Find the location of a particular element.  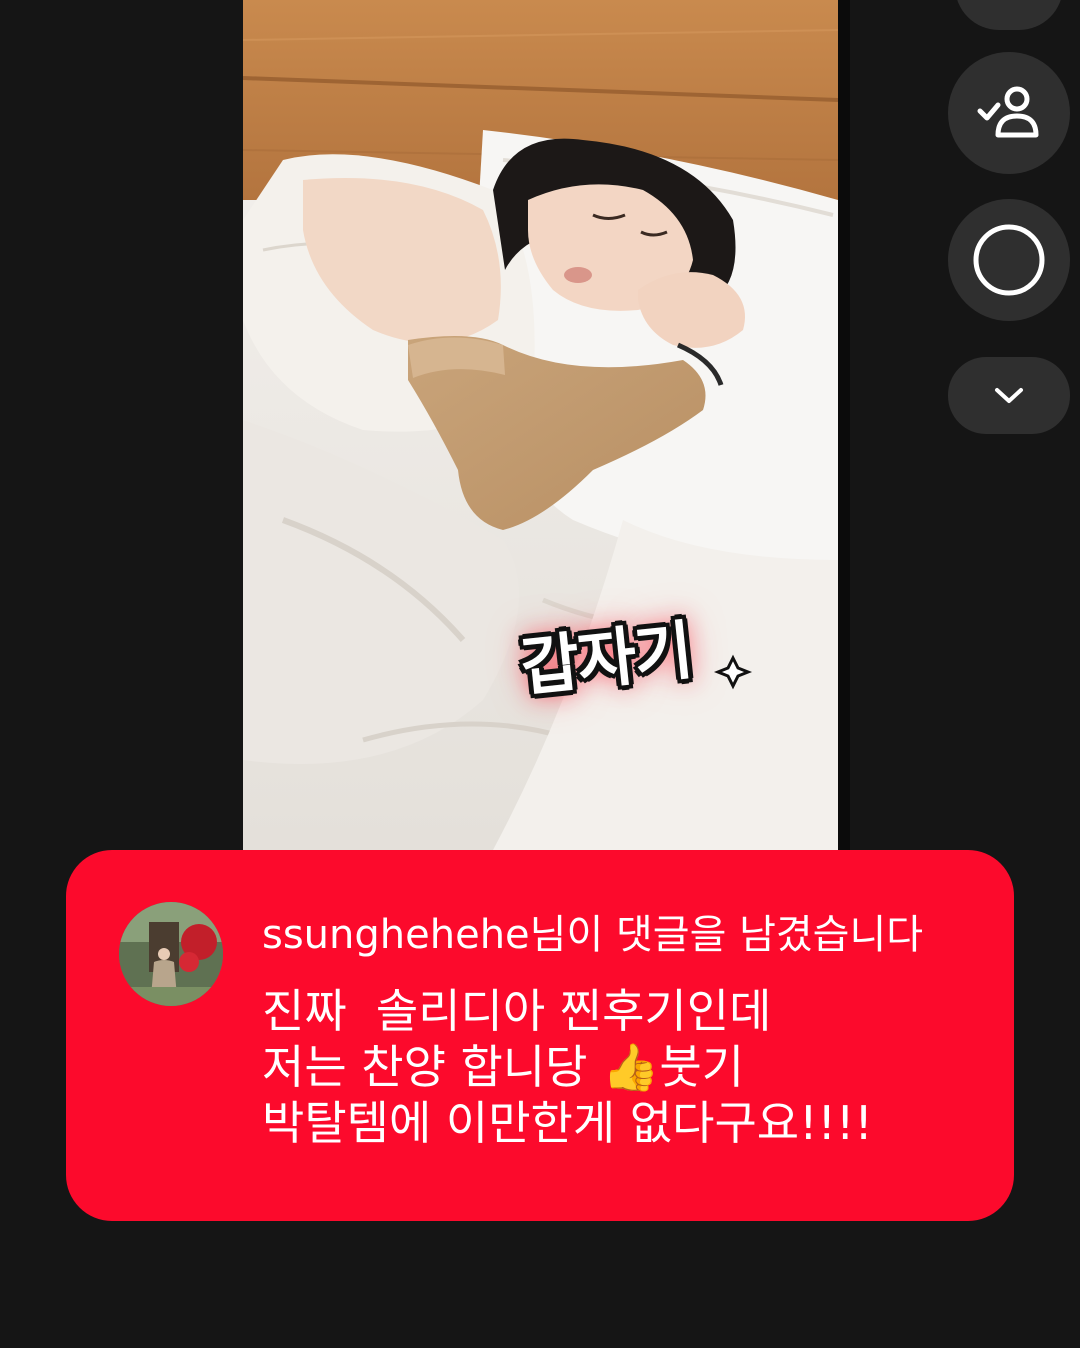

comment-line: 진짜 솔리디아 찐후기인데 is located at coordinates (517, 1011).